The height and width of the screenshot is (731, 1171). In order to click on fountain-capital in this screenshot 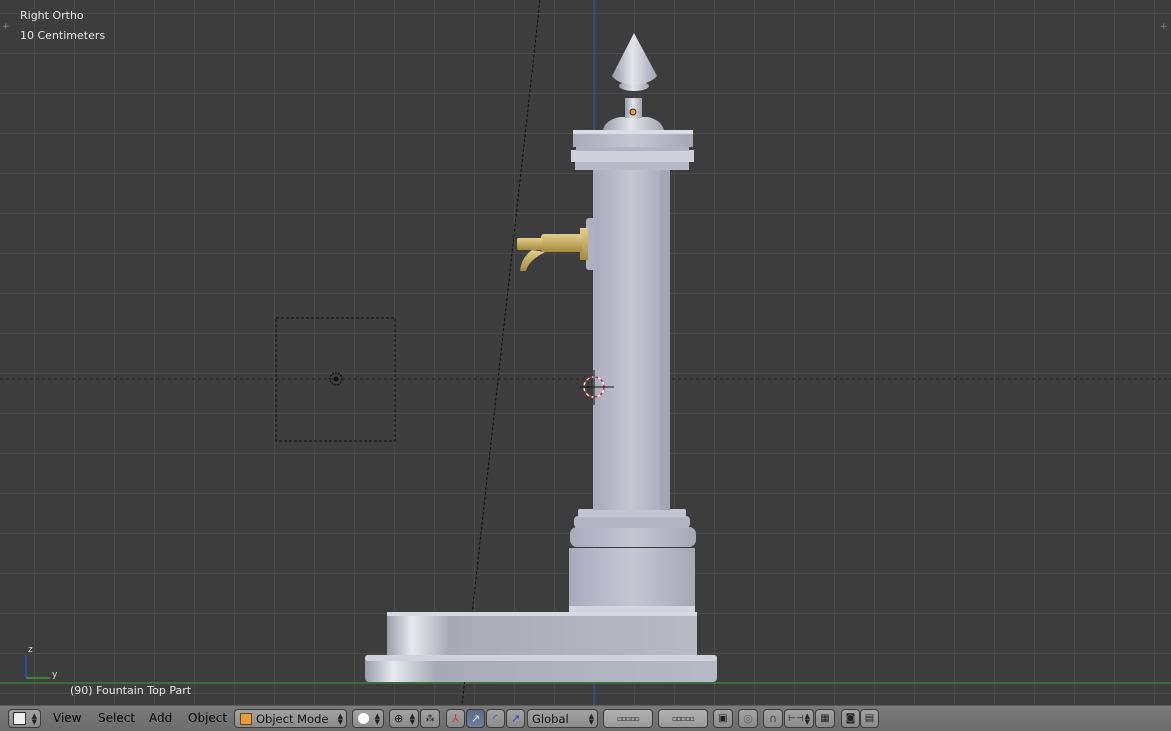, I will do `click(632, 150)`.